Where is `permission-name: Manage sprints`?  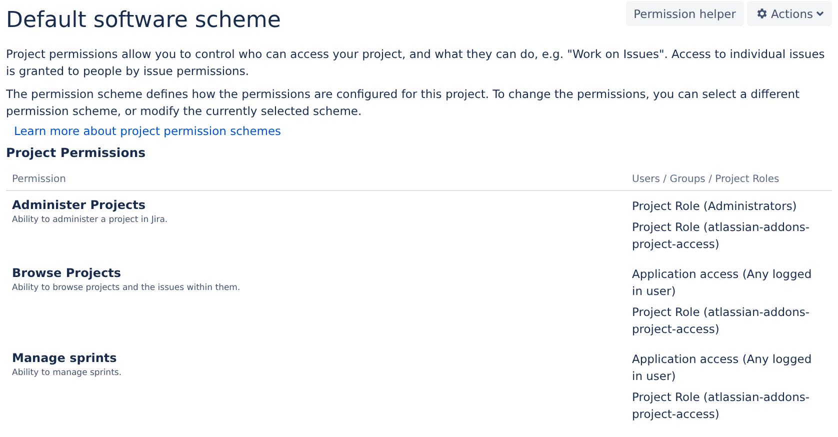
permission-name: Manage sprints is located at coordinates (65, 358).